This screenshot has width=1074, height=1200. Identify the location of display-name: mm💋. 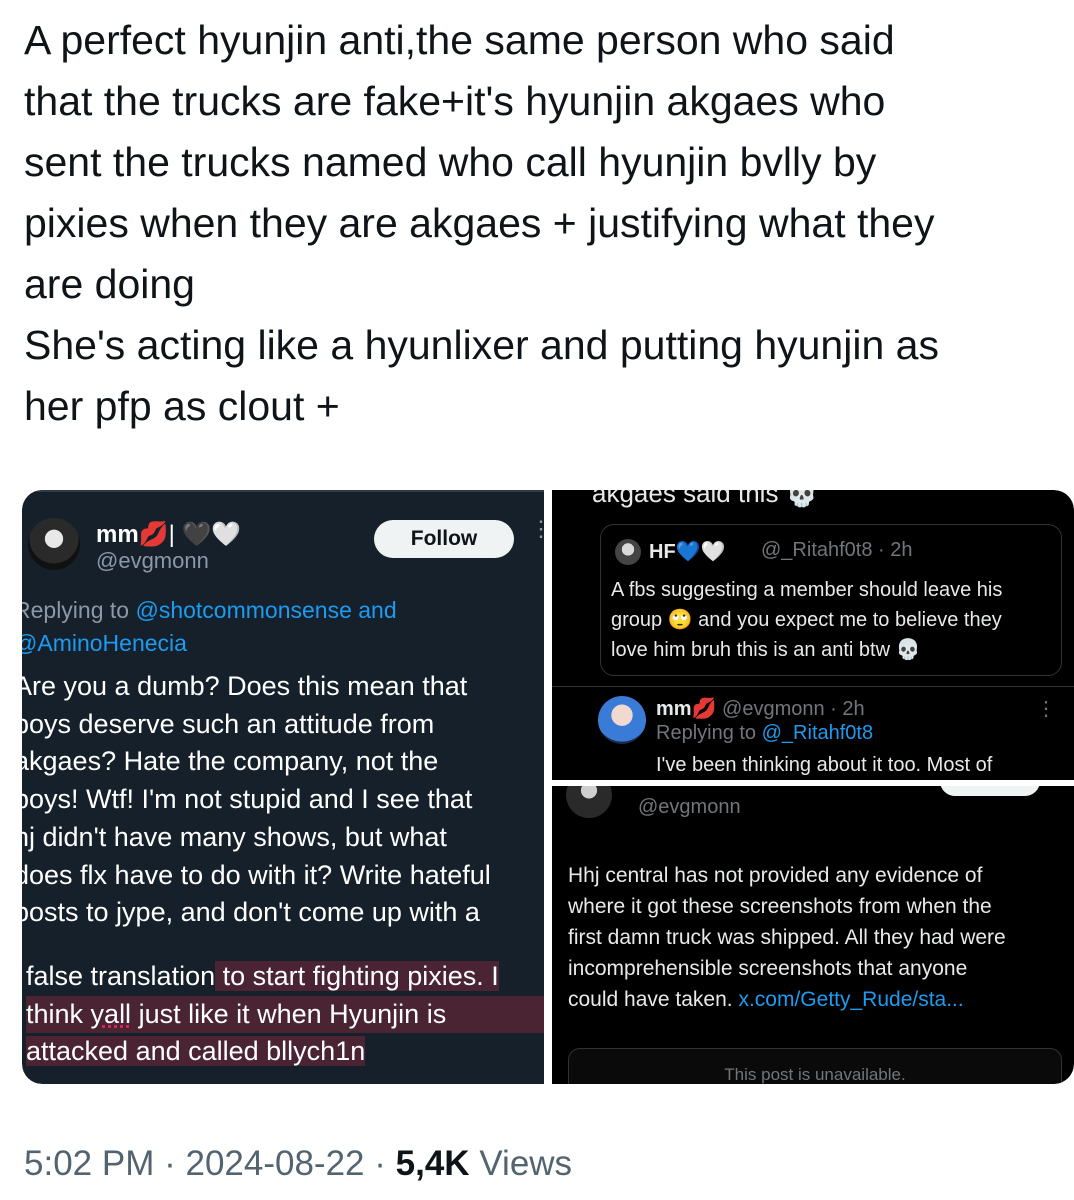
(686, 709).